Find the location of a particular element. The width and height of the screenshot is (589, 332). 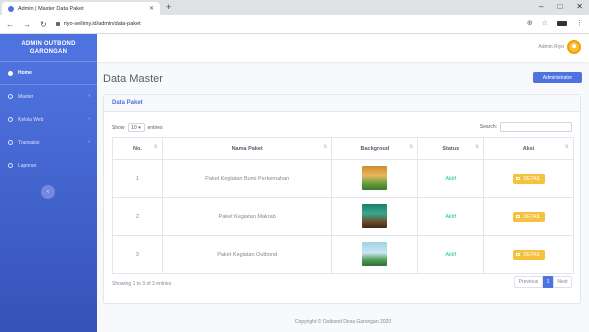

maximize-icon: □ is located at coordinates (559, 6).